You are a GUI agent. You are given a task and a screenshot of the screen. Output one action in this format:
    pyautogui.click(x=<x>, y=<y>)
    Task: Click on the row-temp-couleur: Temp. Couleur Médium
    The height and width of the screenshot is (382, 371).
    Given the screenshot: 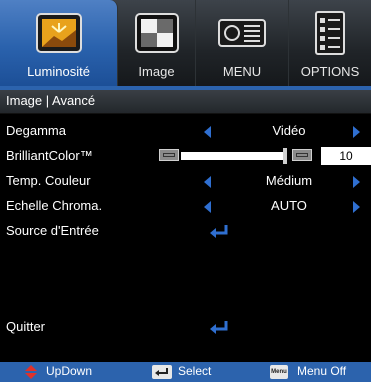 What is the action you would take?
    pyautogui.click(x=185, y=181)
    